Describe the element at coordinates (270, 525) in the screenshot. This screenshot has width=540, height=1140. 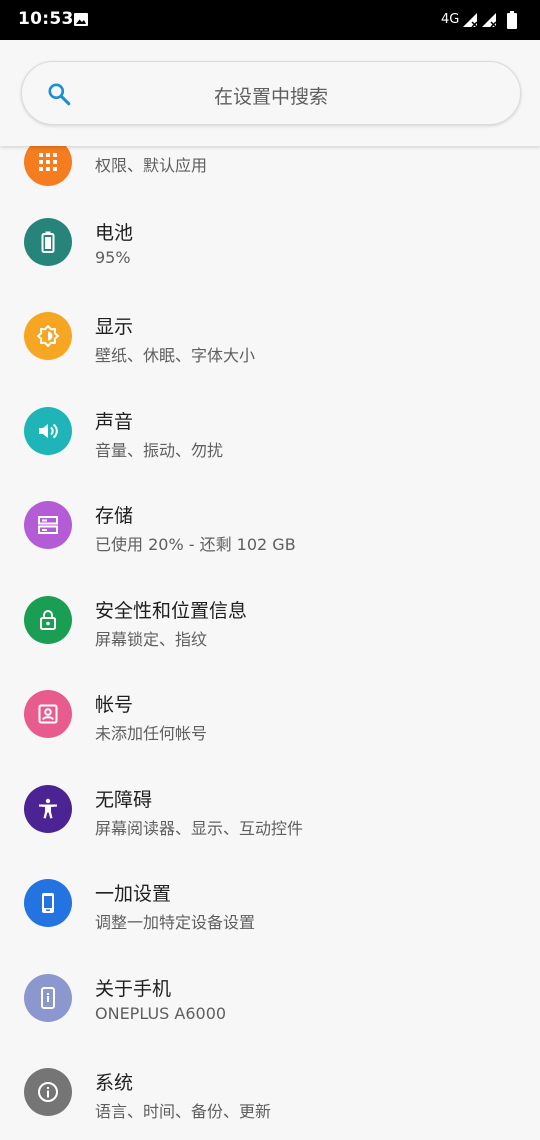
I see `settings-item-storage: 存储 已使用 20% - 还剩 102 GB` at that location.